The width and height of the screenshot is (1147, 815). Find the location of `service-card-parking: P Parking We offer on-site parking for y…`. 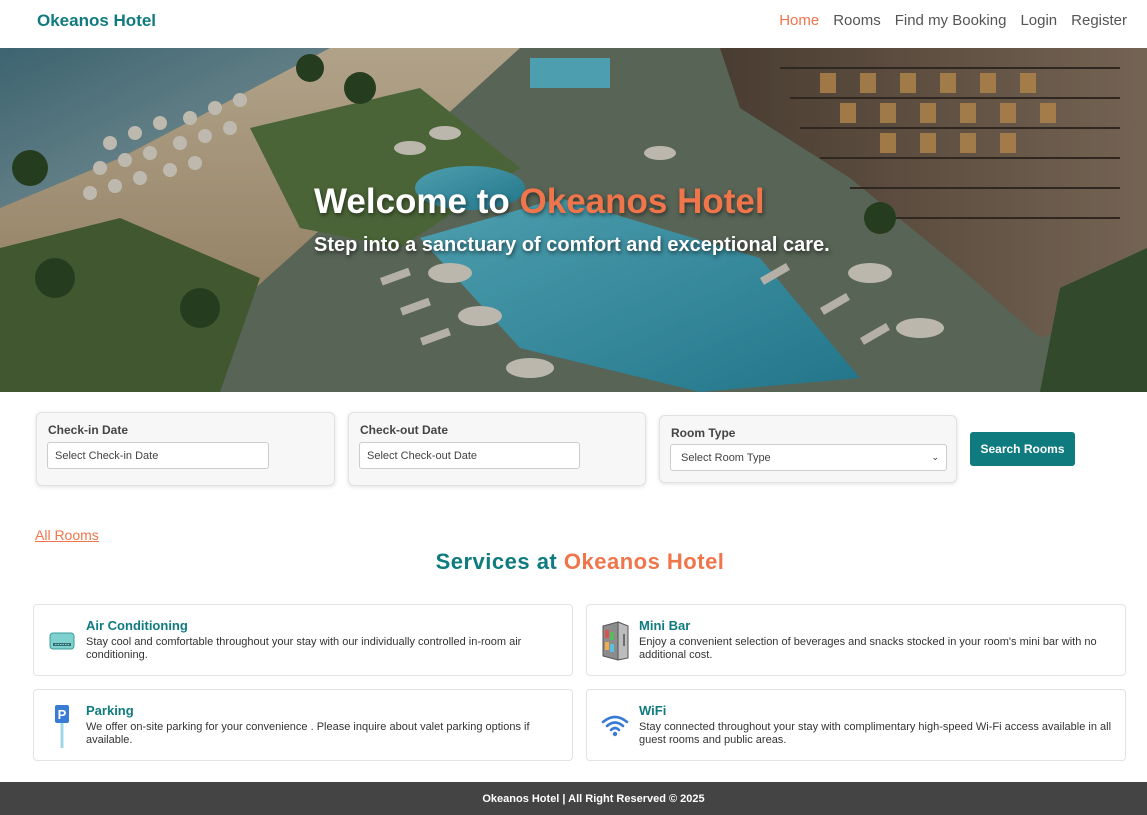

service-card-parking: P Parking We offer on-site parking for y… is located at coordinates (303, 725).